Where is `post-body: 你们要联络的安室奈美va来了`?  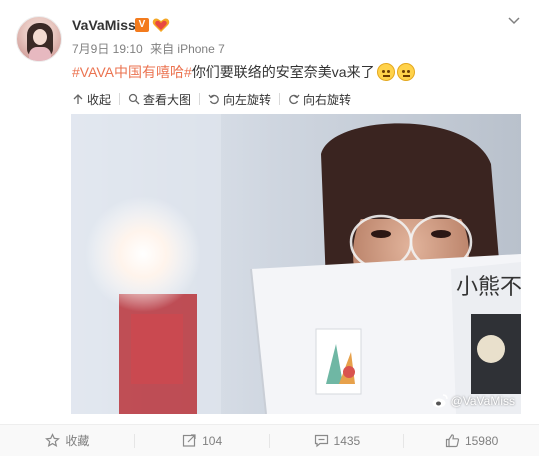 post-body: 你们要联络的安室奈美va来了 is located at coordinates (283, 72).